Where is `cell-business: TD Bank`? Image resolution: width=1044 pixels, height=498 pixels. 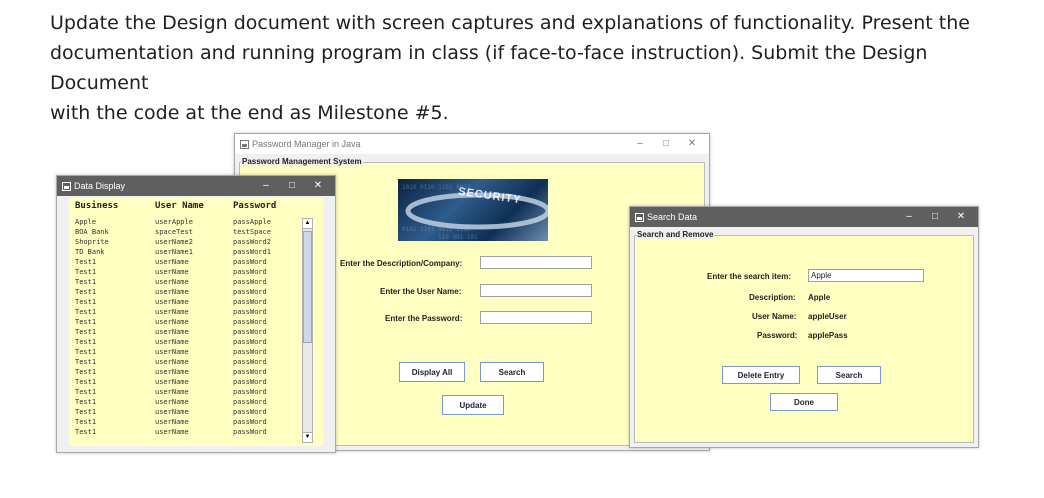
cell-business: TD Bank is located at coordinates (90, 252).